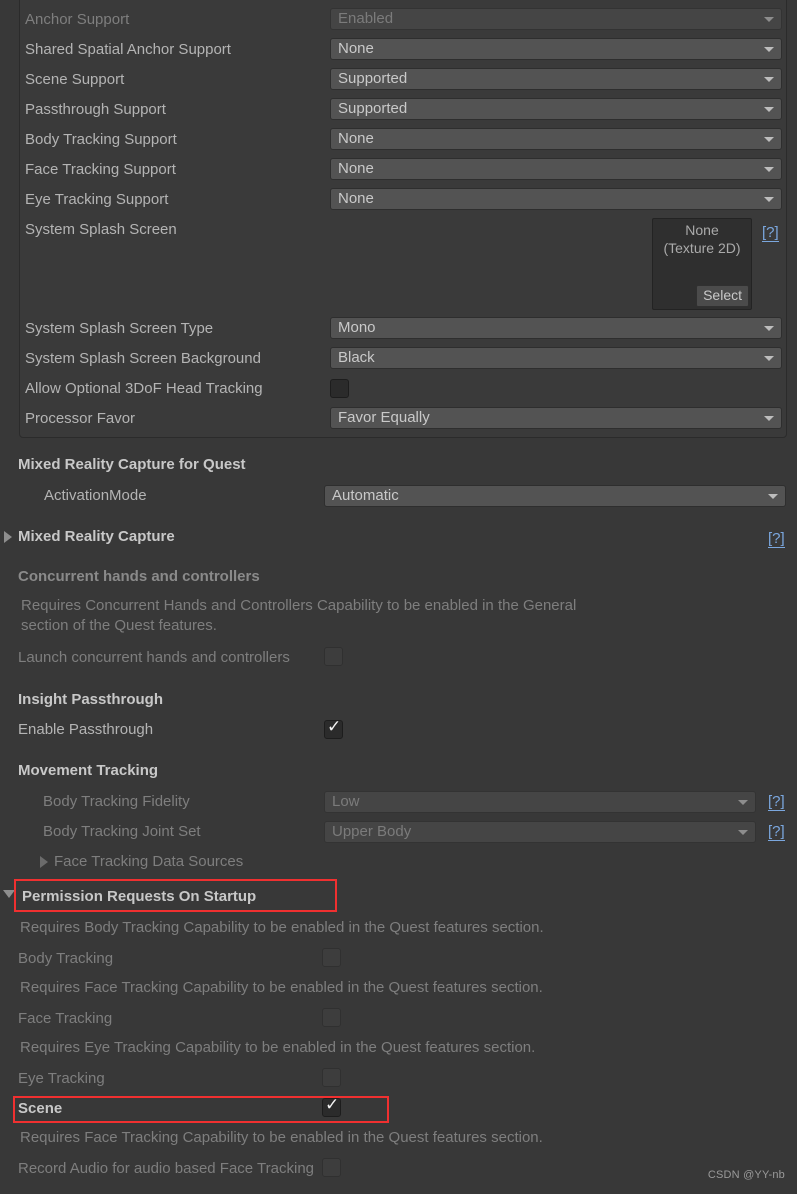 Image resolution: width=797 pixels, height=1194 pixels. I want to click on label-permission-face-tracking: Face Tracking, so click(65, 1018).